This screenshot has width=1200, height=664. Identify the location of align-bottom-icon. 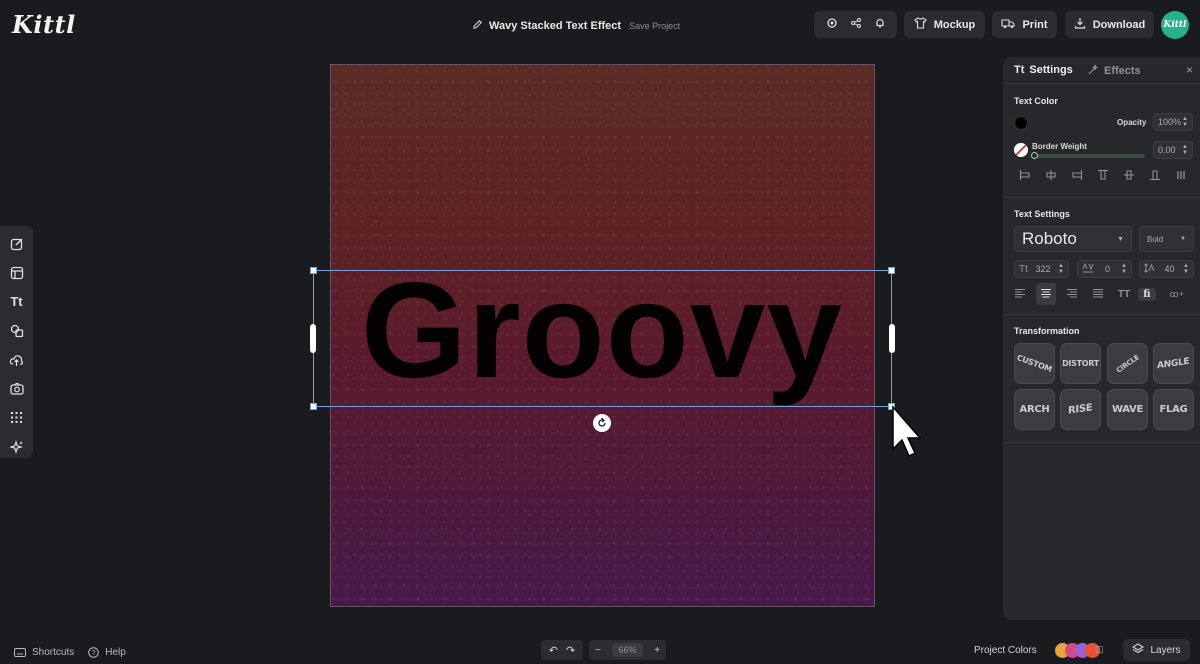
(1155, 176).